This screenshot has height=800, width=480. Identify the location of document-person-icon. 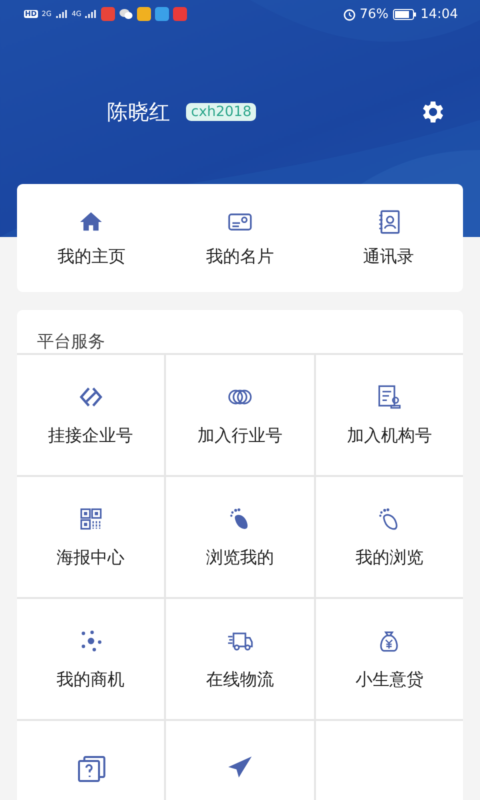
(389, 397).